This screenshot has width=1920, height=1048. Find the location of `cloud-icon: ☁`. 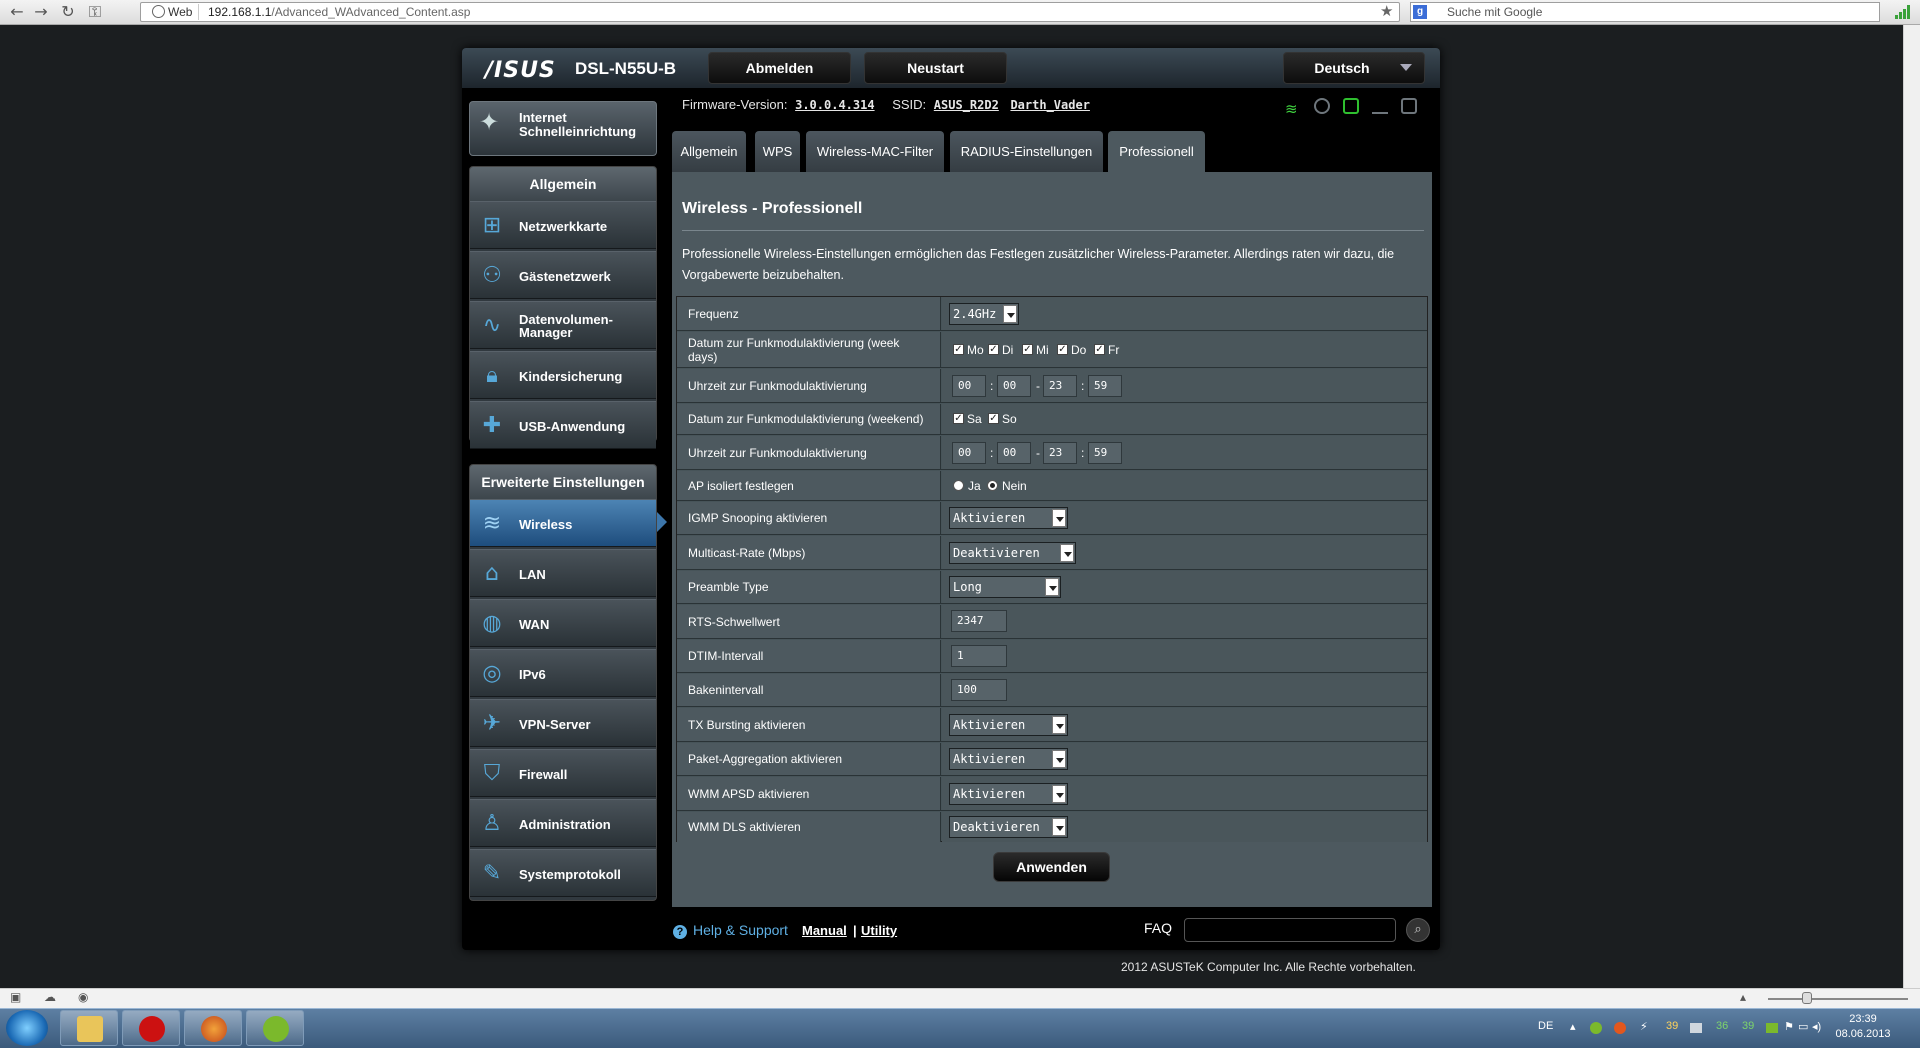

cloud-icon: ☁ is located at coordinates (50, 997).